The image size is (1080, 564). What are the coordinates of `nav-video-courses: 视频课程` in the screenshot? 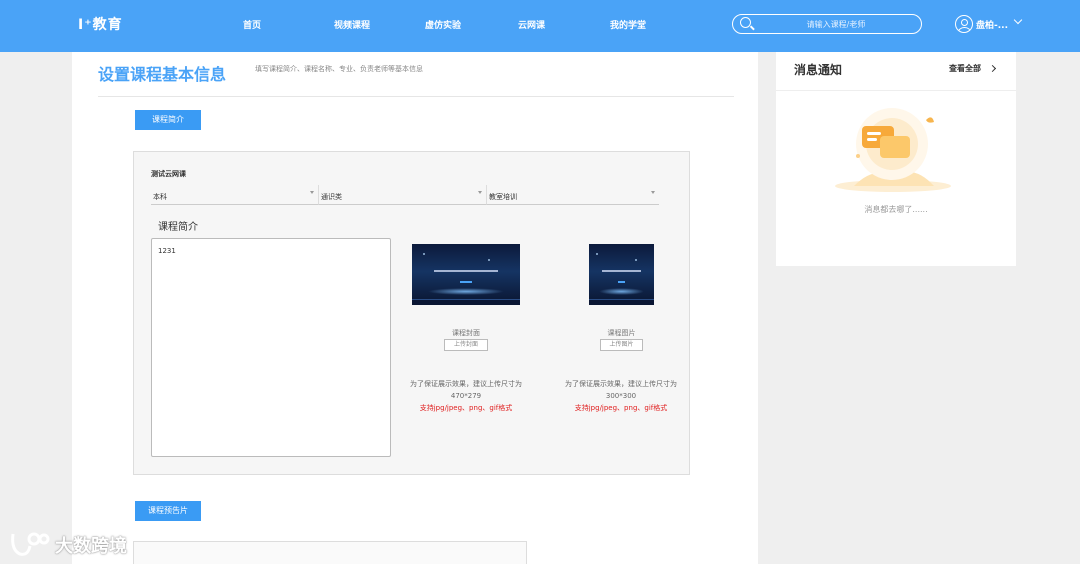 It's located at (352, 24).